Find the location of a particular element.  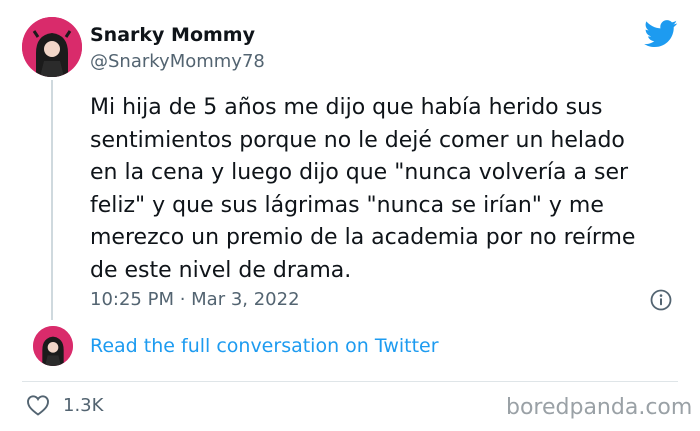

twitter-bird-icon is located at coordinates (661, 34).